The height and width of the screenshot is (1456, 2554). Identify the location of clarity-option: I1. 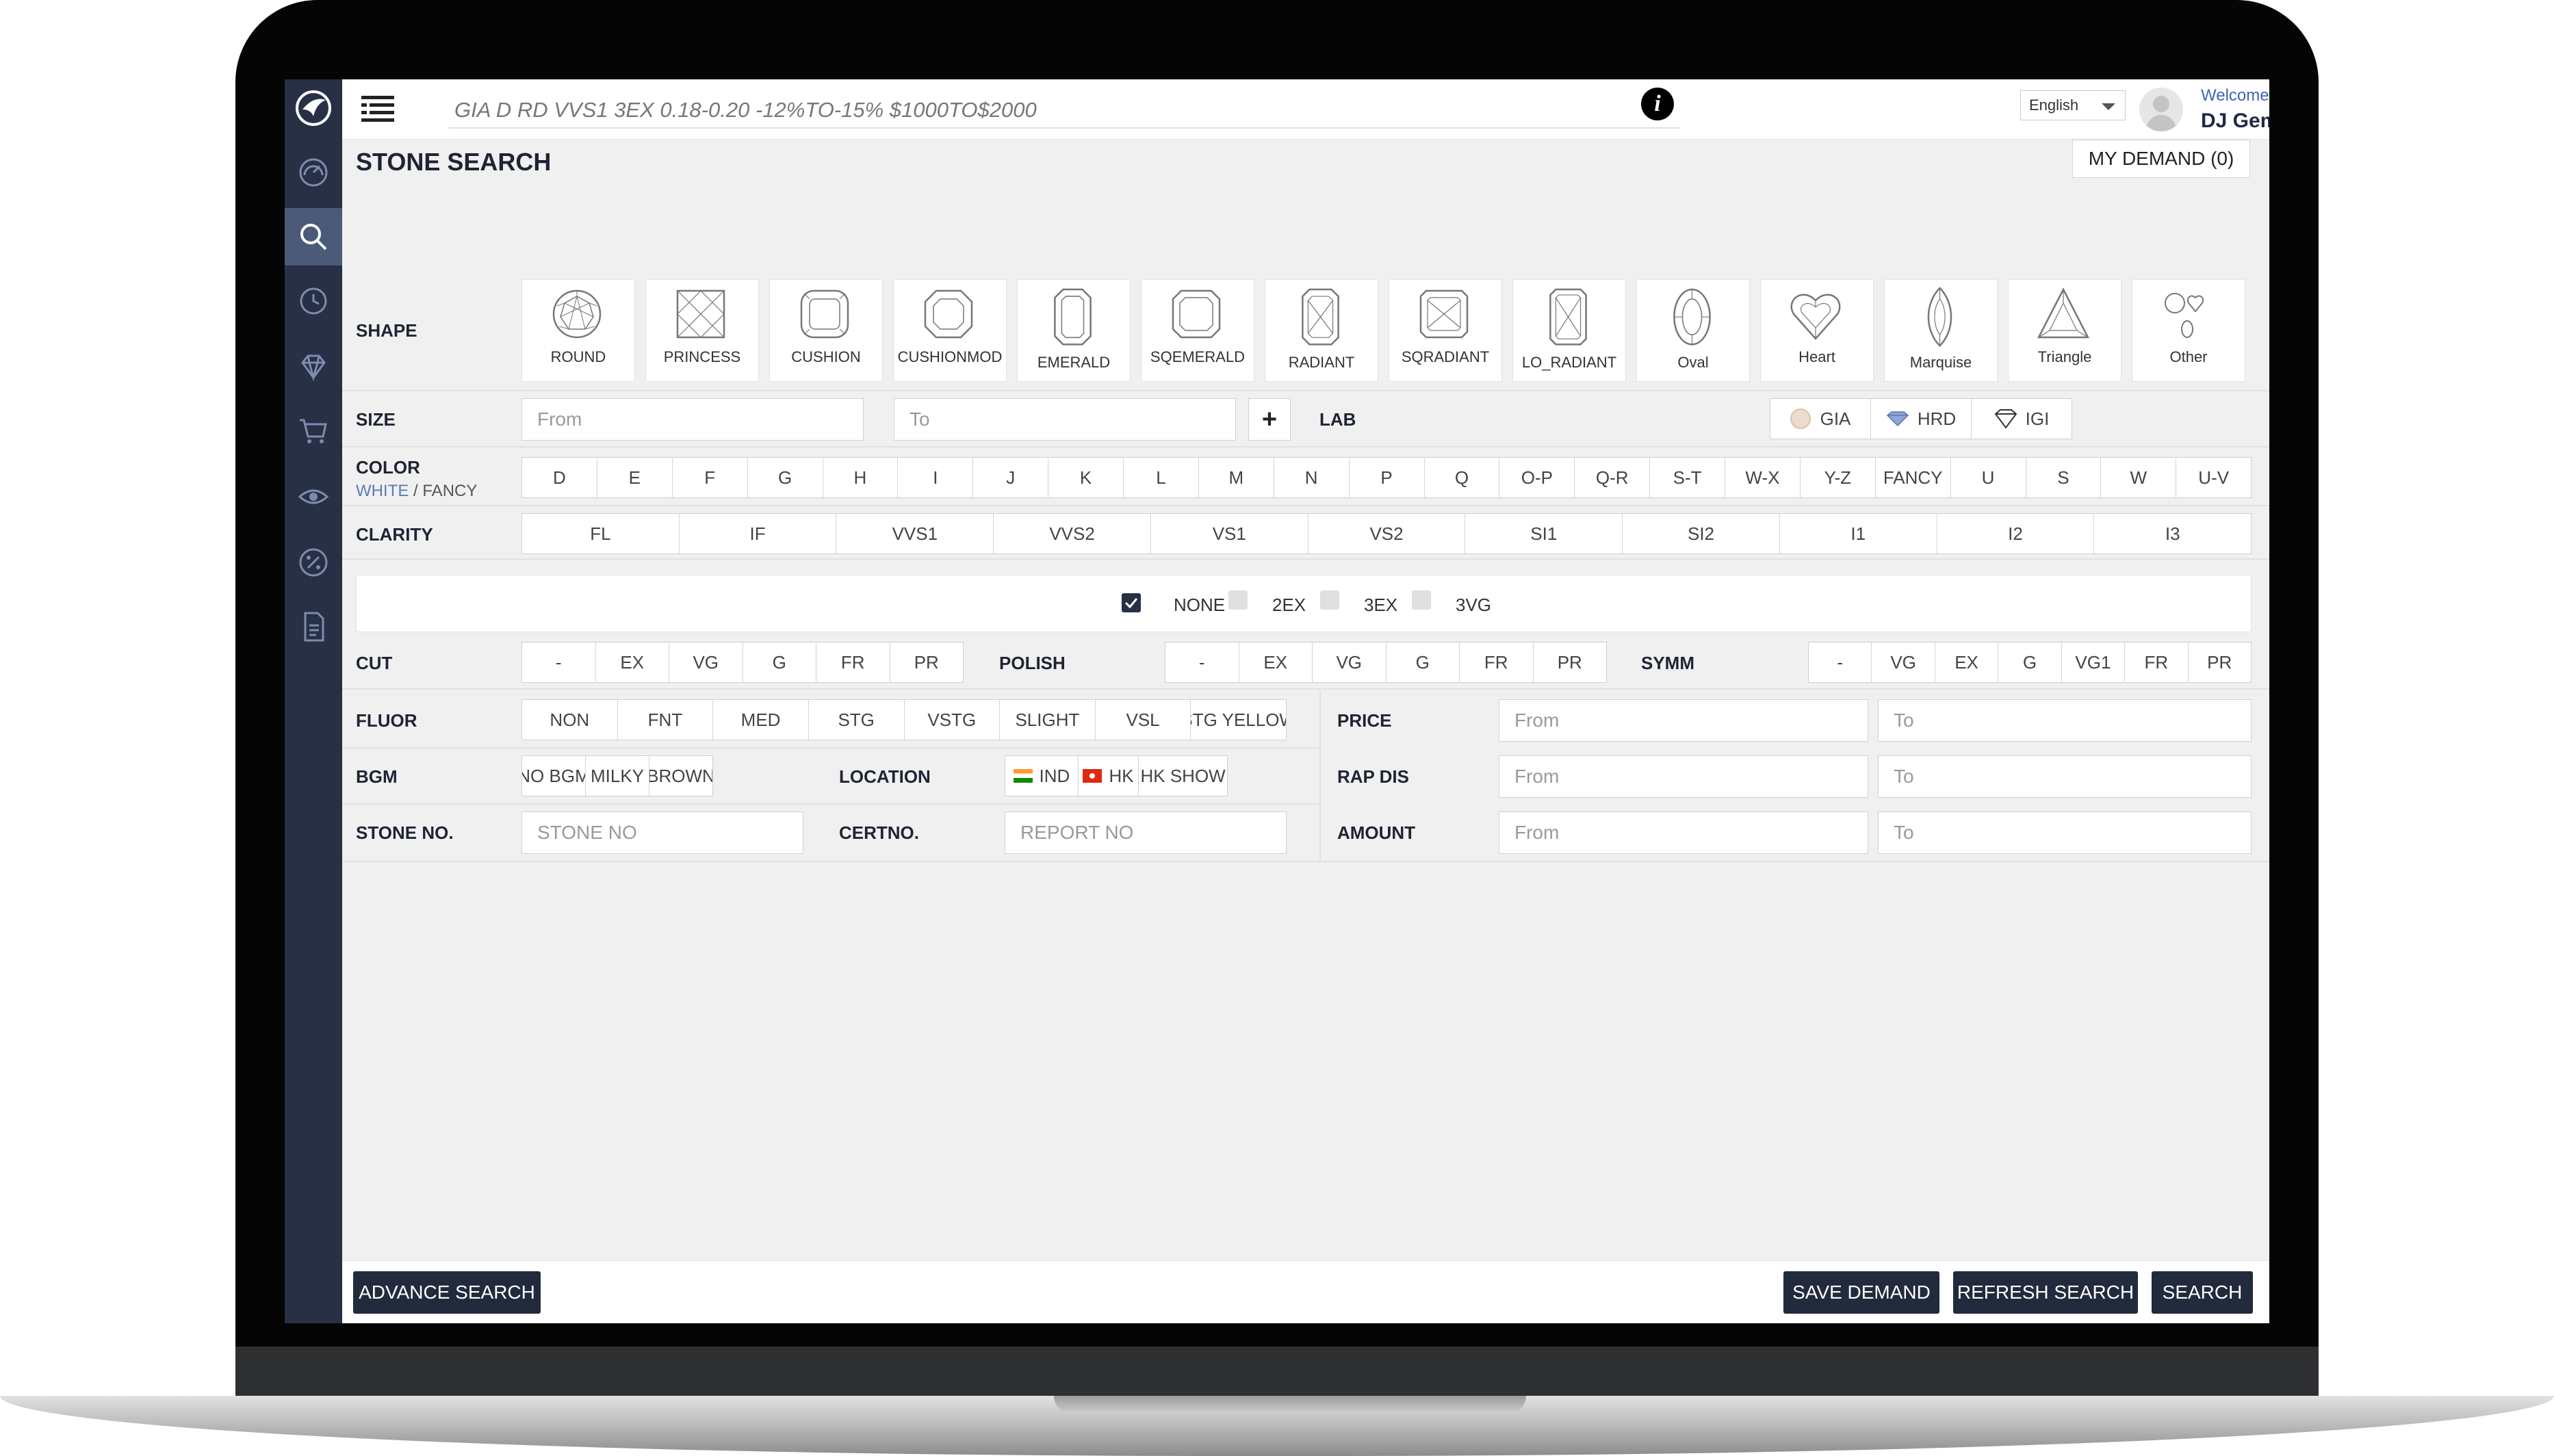
(1859, 534).